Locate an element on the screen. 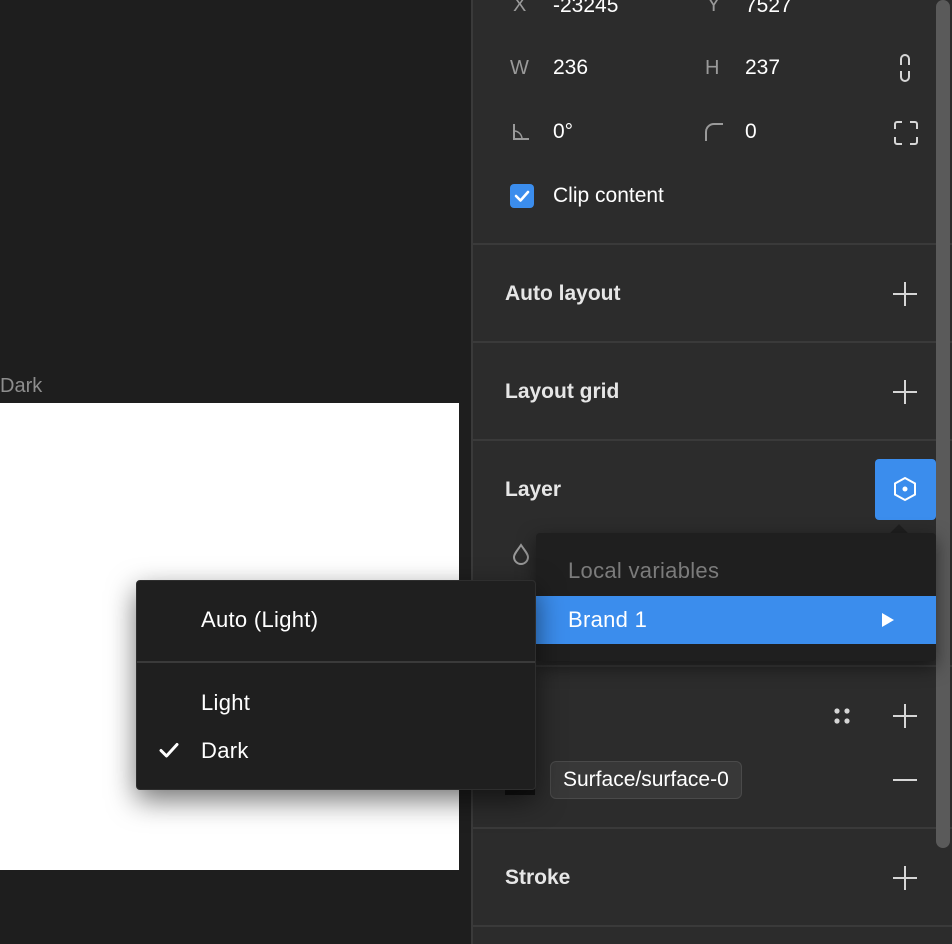 Image resolution: width=952 pixels, height=944 pixels. w-input: 236 is located at coordinates (570, 68).